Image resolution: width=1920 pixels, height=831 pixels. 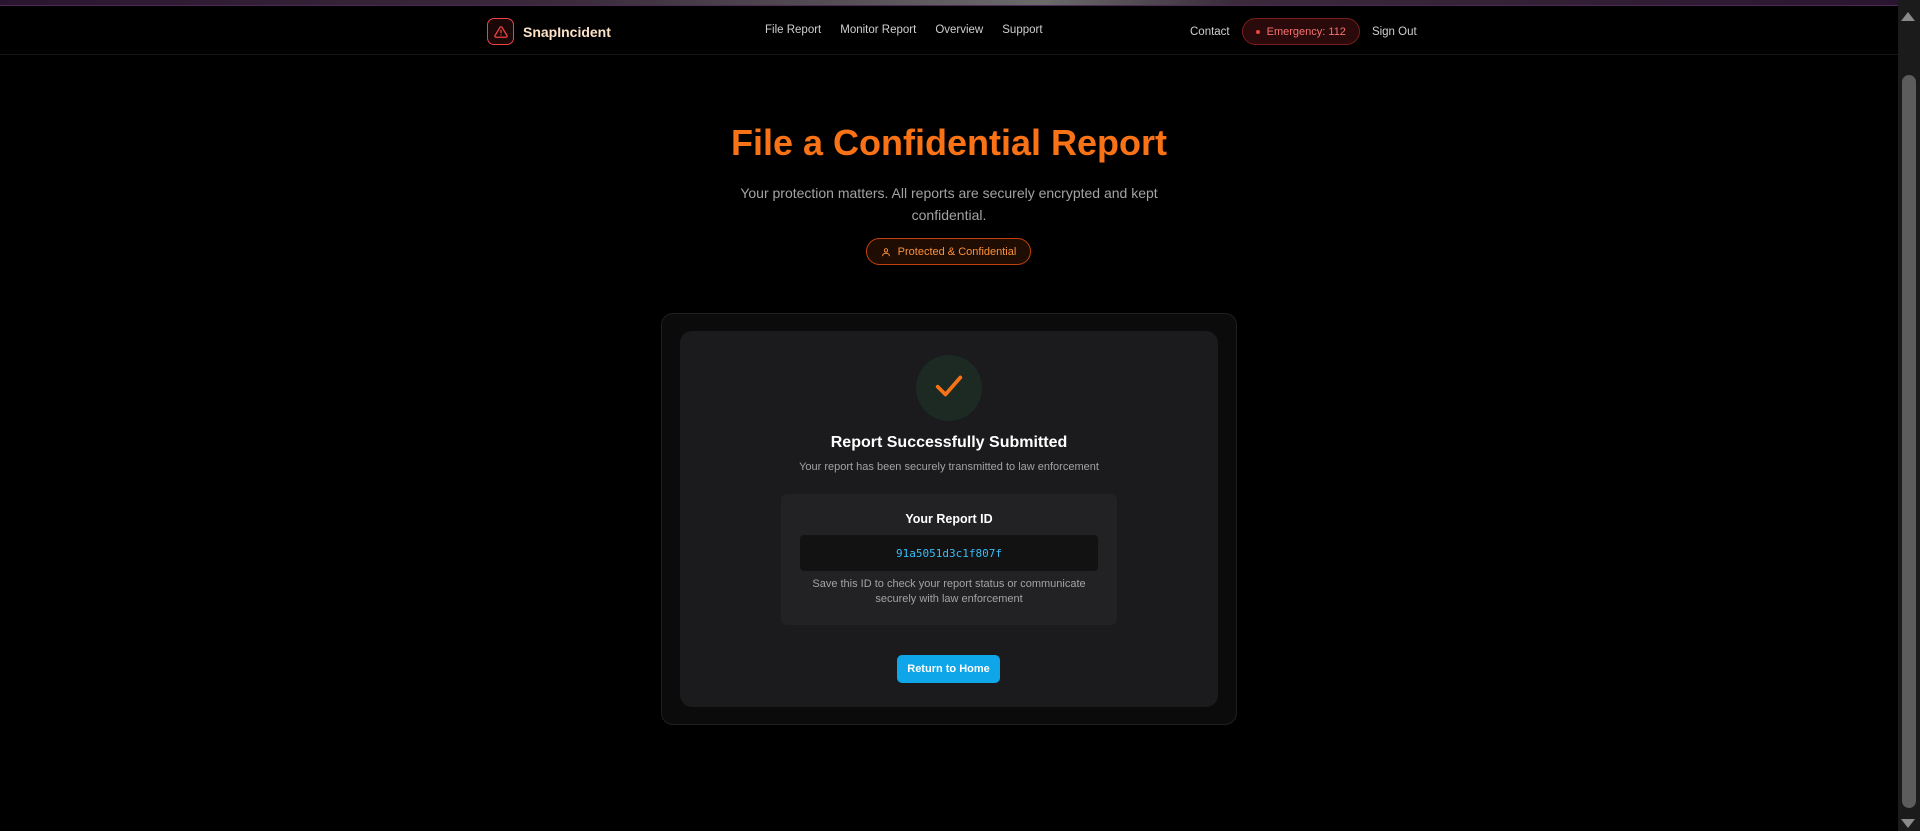 I want to click on nav-contact: Contact, so click(x=1210, y=32).